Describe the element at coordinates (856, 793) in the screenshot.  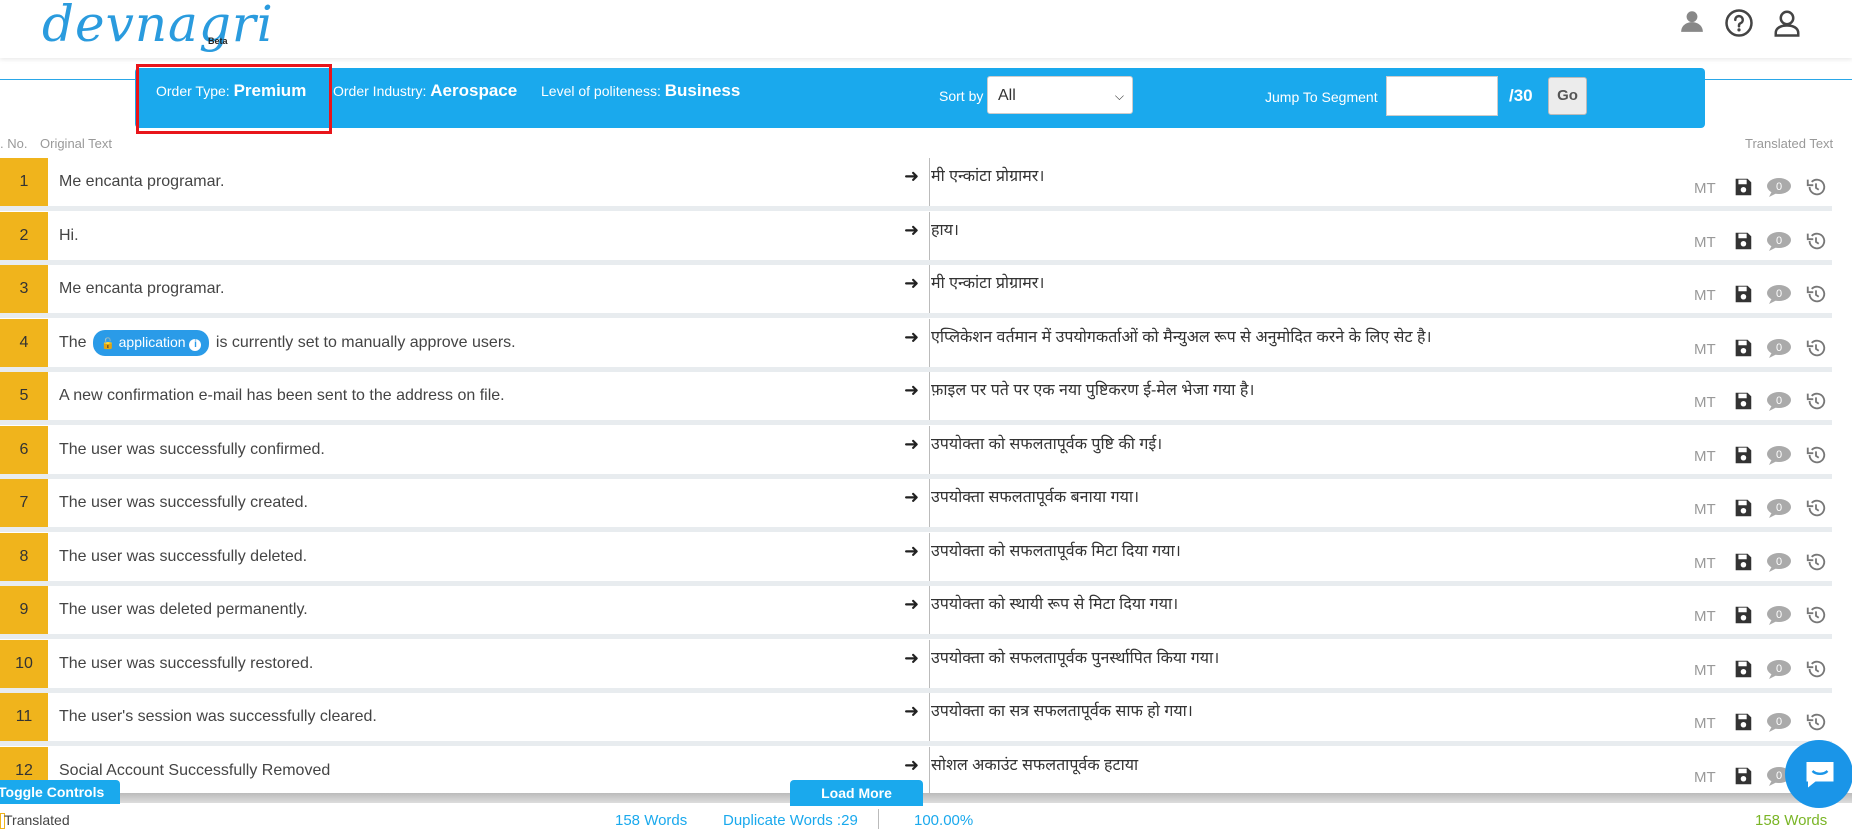
I see `load-more-button: Load More` at that location.